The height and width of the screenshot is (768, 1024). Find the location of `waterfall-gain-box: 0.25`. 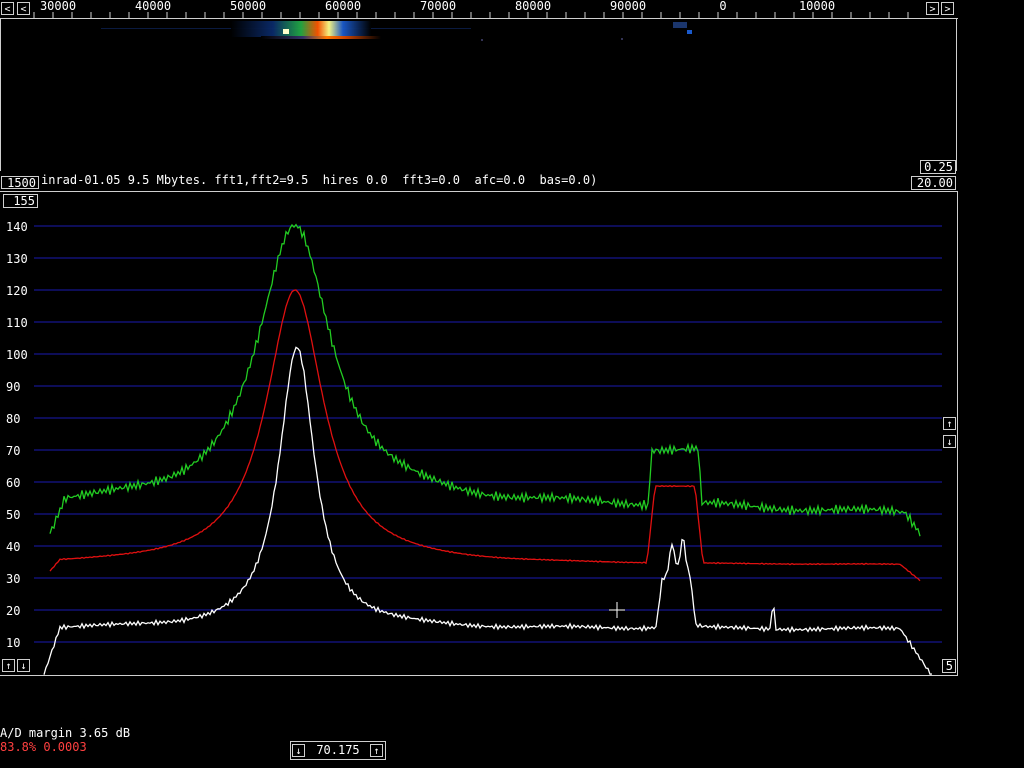

waterfall-gain-box: 0.25 is located at coordinates (938, 167).